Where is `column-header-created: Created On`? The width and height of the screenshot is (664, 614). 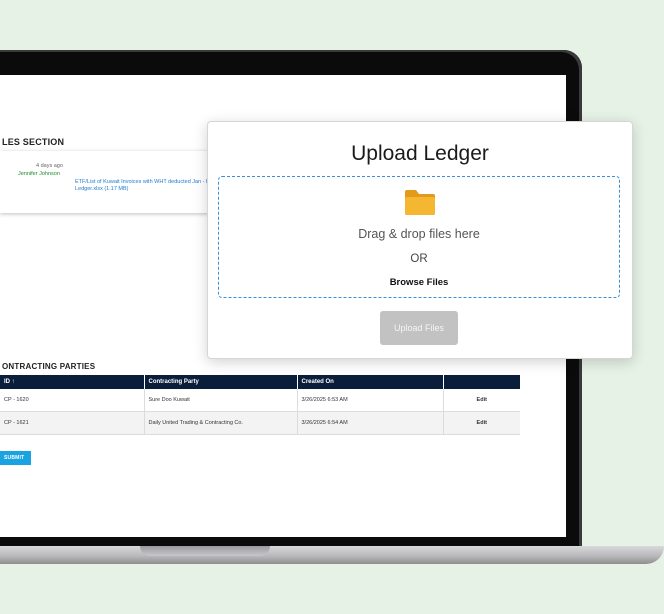 column-header-created: Created On is located at coordinates (370, 382).